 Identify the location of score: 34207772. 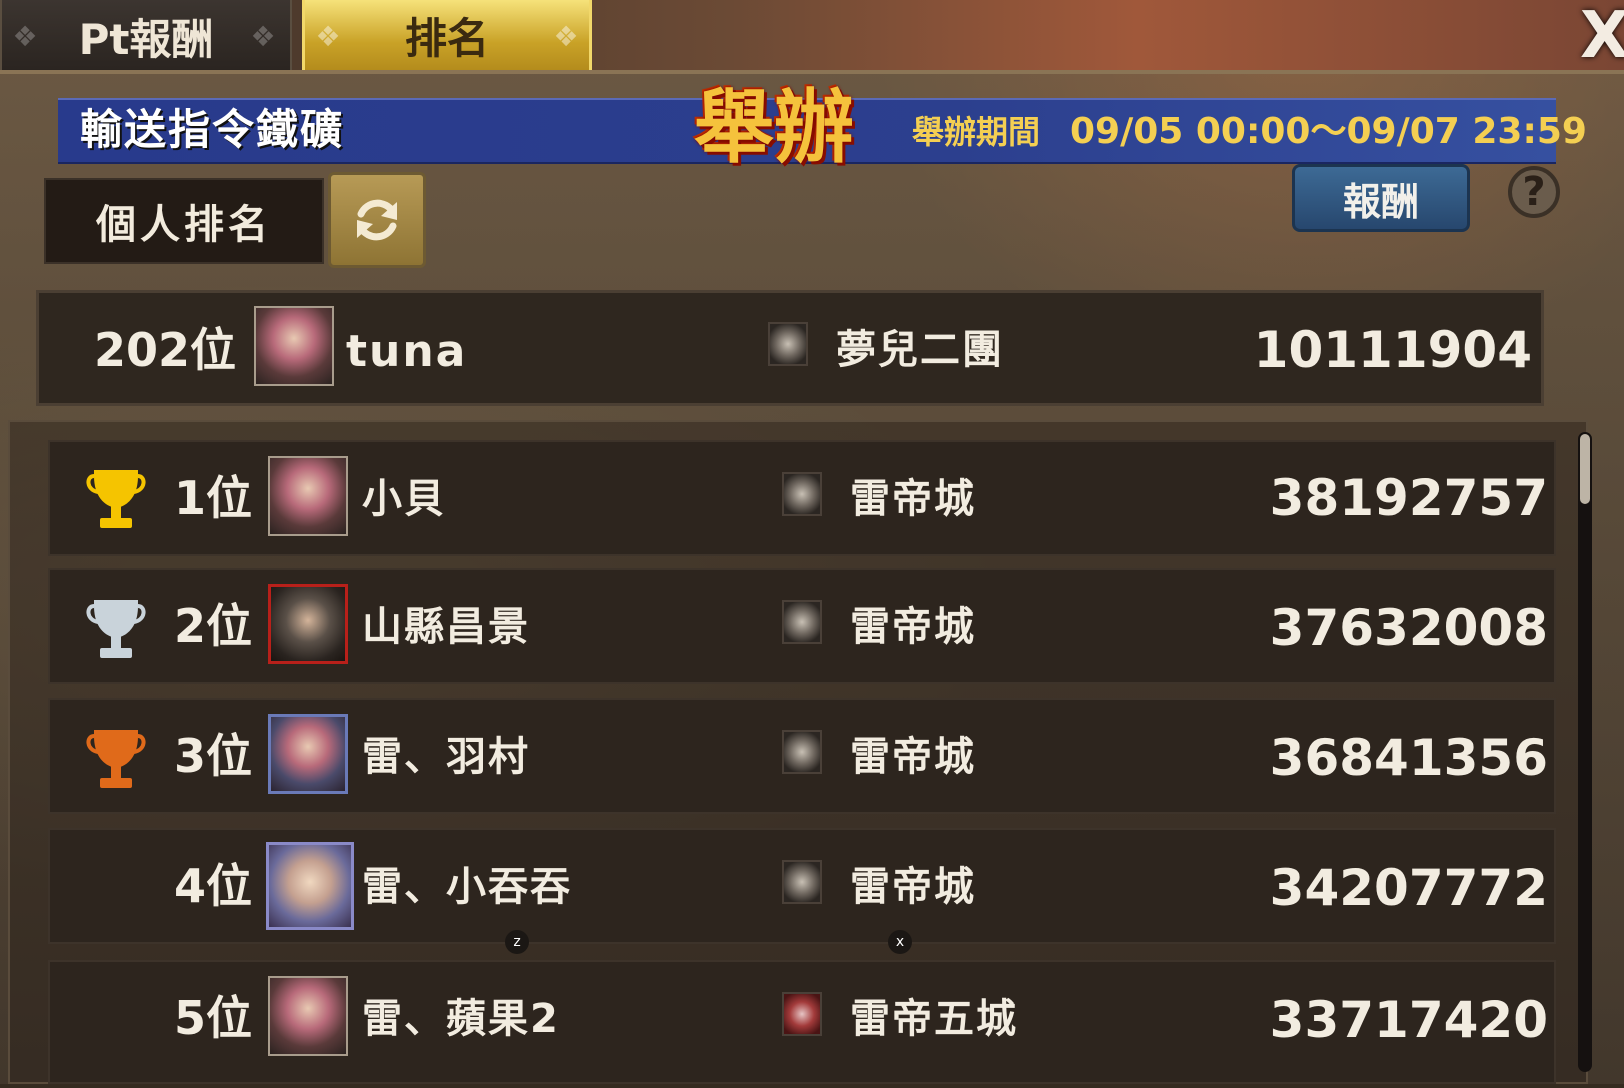
(1408, 888).